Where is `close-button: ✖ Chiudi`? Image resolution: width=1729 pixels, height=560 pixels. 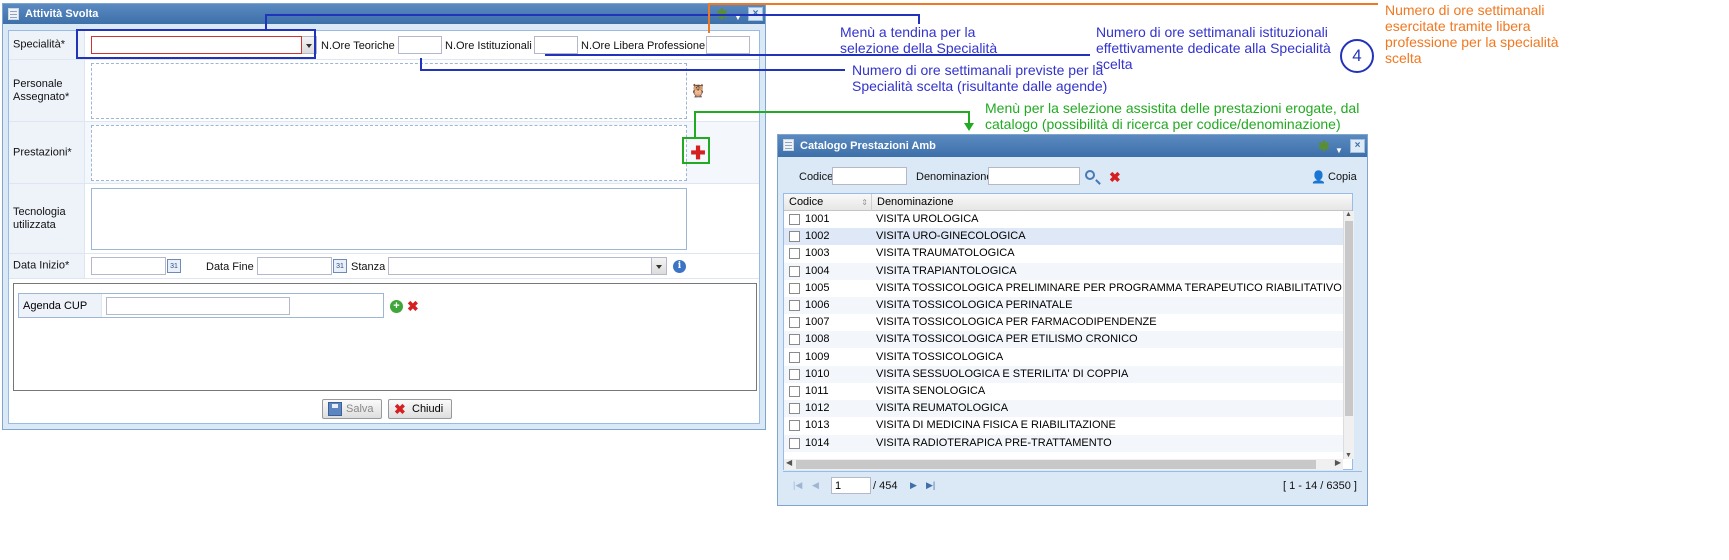
close-button: ✖ Chiudi is located at coordinates (420, 409).